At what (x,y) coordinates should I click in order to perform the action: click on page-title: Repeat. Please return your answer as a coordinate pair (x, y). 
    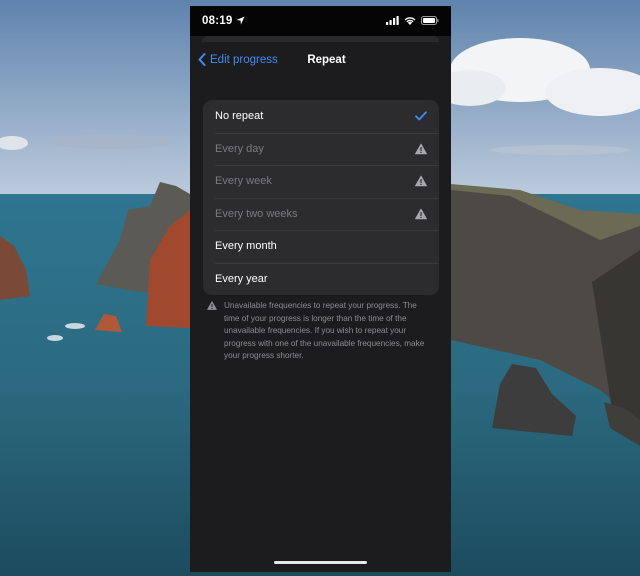
    Looking at the image, I should click on (326, 60).